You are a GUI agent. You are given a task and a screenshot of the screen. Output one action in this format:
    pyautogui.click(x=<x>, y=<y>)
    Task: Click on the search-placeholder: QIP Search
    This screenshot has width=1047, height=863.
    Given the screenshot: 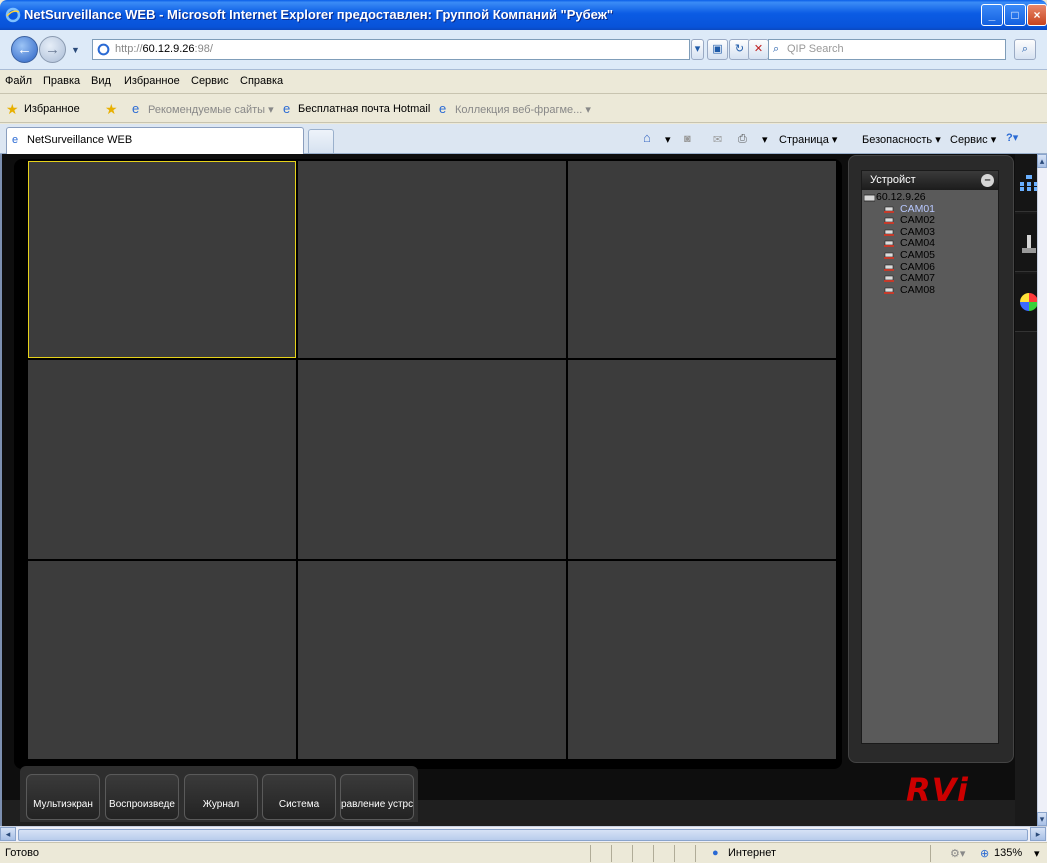 What is the action you would take?
    pyautogui.click(x=815, y=49)
    